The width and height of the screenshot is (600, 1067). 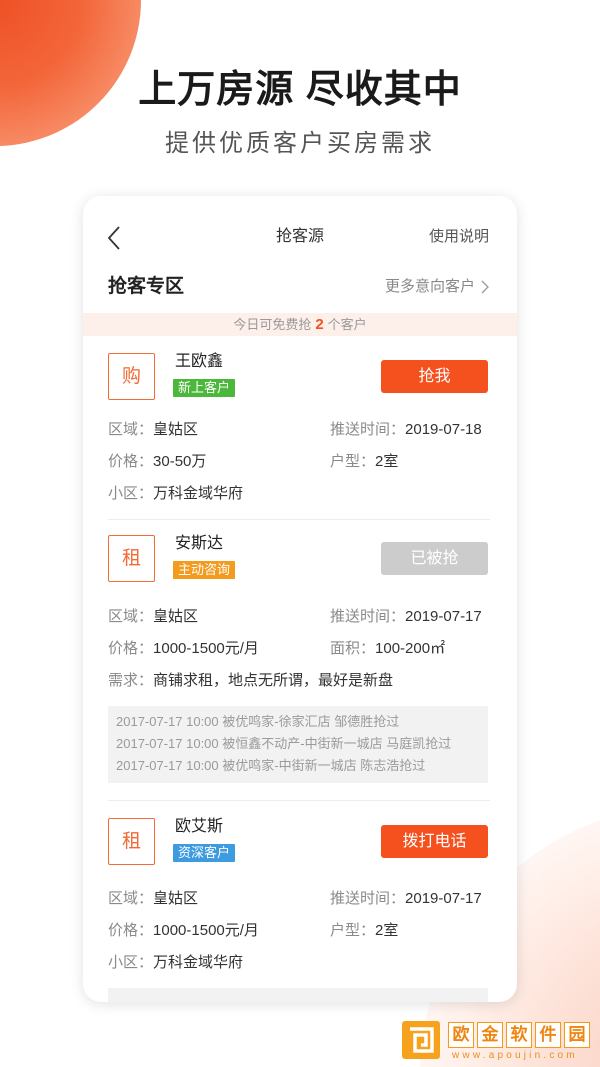 What do you see at coordinates (461, 1035) in the screenshot?
I see `watermark-char: 欧` at bounding box center [461, 1035].